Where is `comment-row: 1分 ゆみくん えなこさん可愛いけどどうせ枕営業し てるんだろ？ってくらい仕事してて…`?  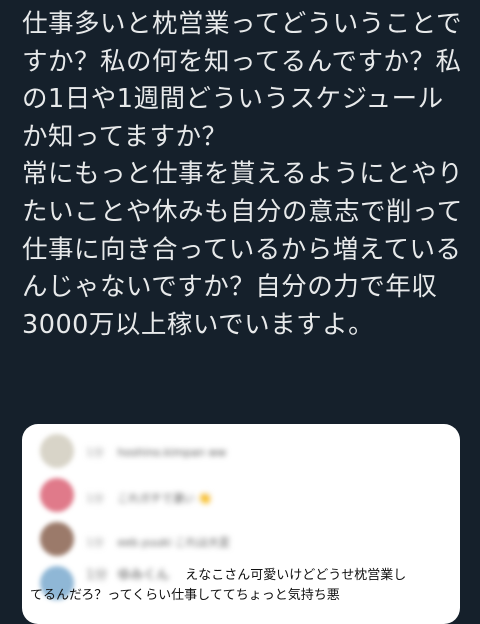
comment-row: 1分 ゆみくん えなこさん可愛いけどどうせ枕営業し てるんだろ？ってくらい仕事してて… is located at coordinates (238, 586).